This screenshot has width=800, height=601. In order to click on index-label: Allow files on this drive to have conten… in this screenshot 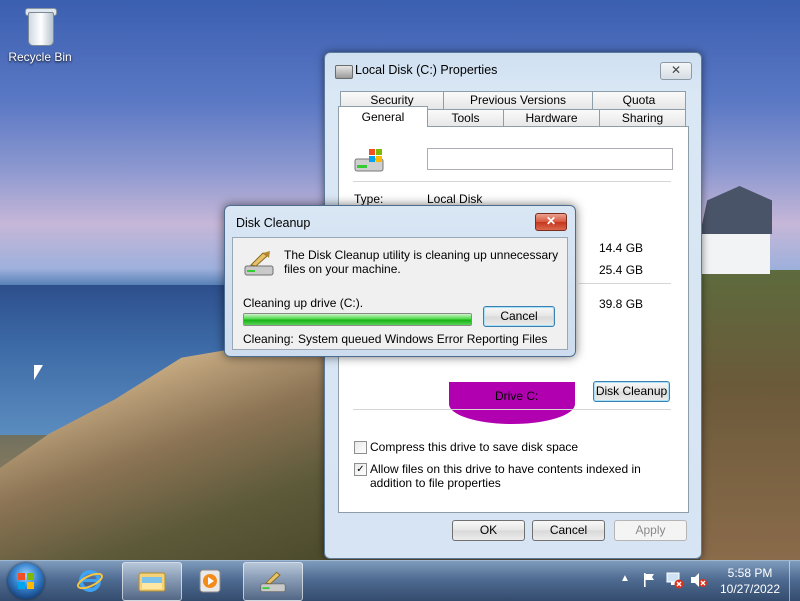, I will do `click(505, 476)`.